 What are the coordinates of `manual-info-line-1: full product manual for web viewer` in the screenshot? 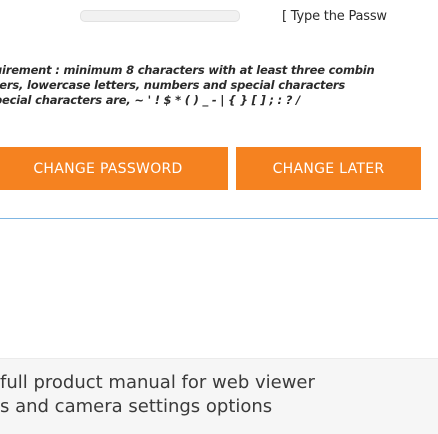 It's located at (157, 382).